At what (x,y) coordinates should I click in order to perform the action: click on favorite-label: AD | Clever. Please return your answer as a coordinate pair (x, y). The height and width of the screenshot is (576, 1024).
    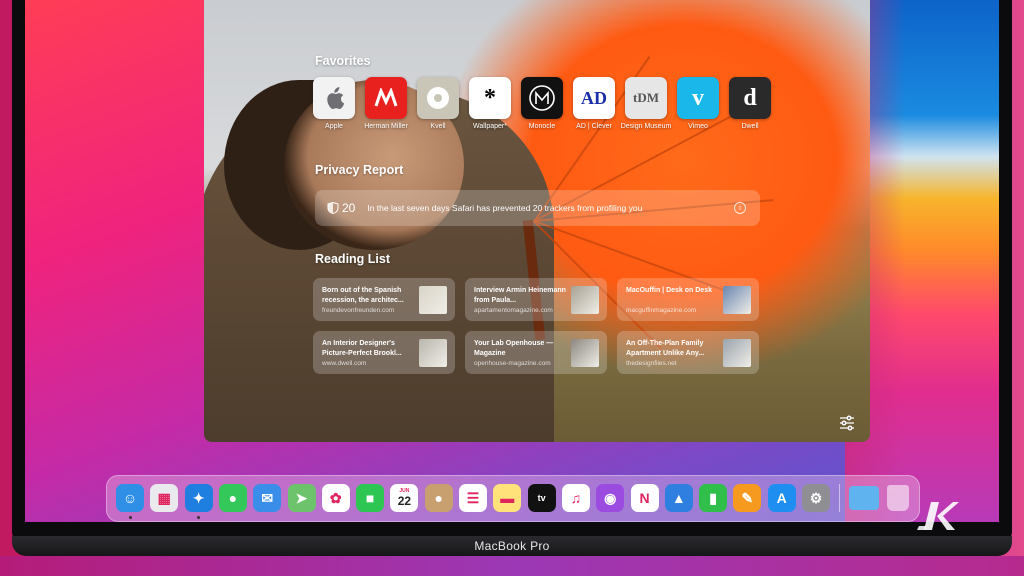
    Looking at the image, I should click on (594, 126).